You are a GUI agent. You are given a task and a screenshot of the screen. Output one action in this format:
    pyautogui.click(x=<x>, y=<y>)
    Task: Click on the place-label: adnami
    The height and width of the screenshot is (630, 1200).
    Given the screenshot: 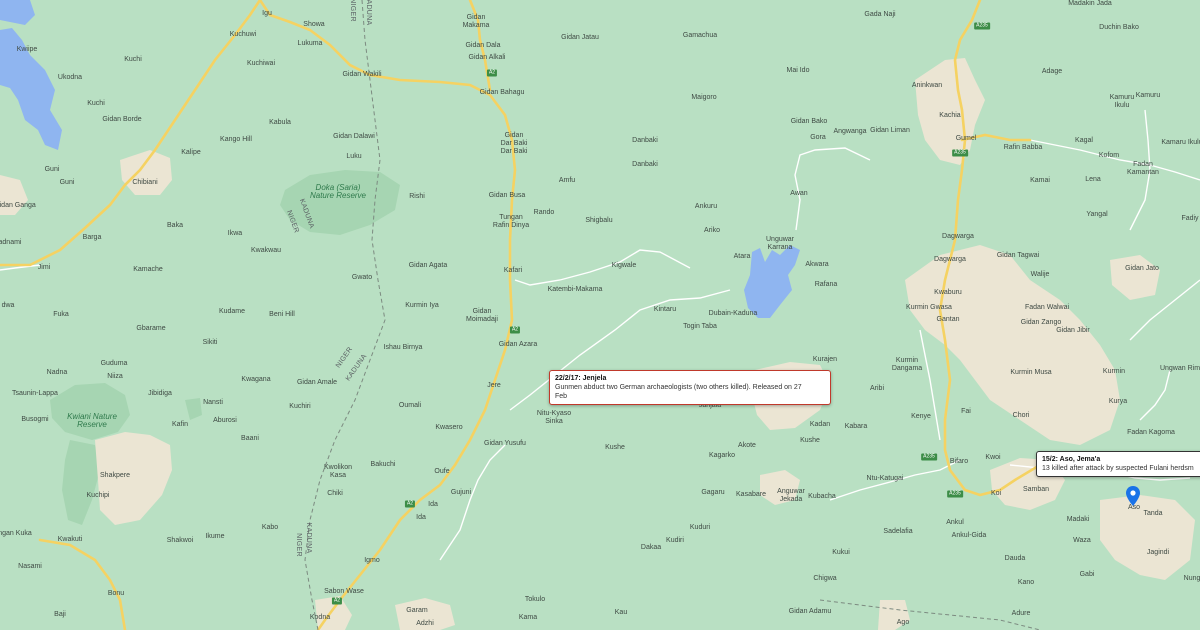 What is the action you would take?
    pyautogui.click(x=11, y=242)
    